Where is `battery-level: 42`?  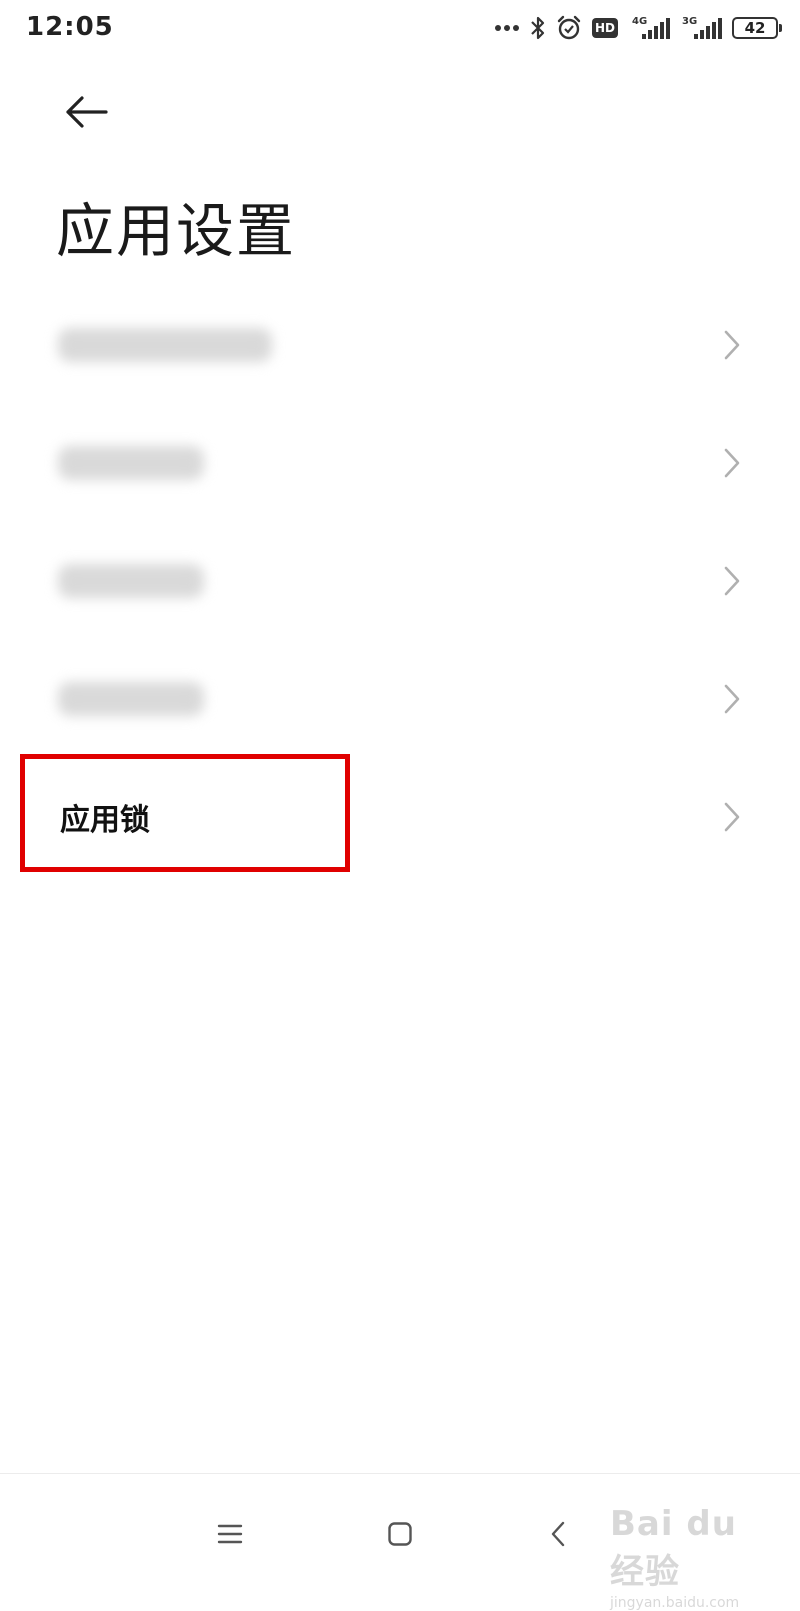
battery-level: 42 is located at coordinates (755, 28).